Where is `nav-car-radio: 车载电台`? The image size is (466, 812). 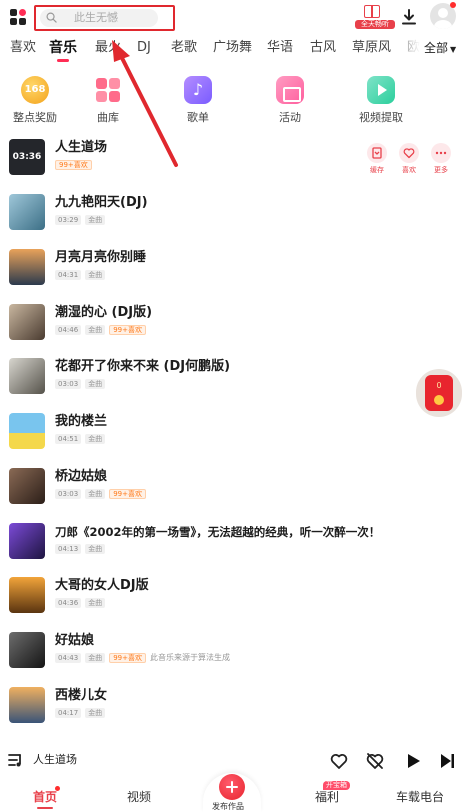
nav-car-radio: 车载电台 is located at coordinates (420, 797).